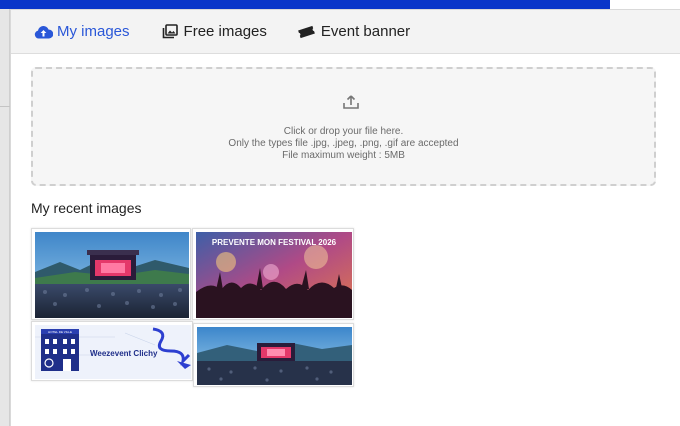 Image resolution: width=680 pixels, height=426 pixels. Describe the element at coordinates (93, 31) in the screenshot. I see `tab-my-images-label: My images` at that location.